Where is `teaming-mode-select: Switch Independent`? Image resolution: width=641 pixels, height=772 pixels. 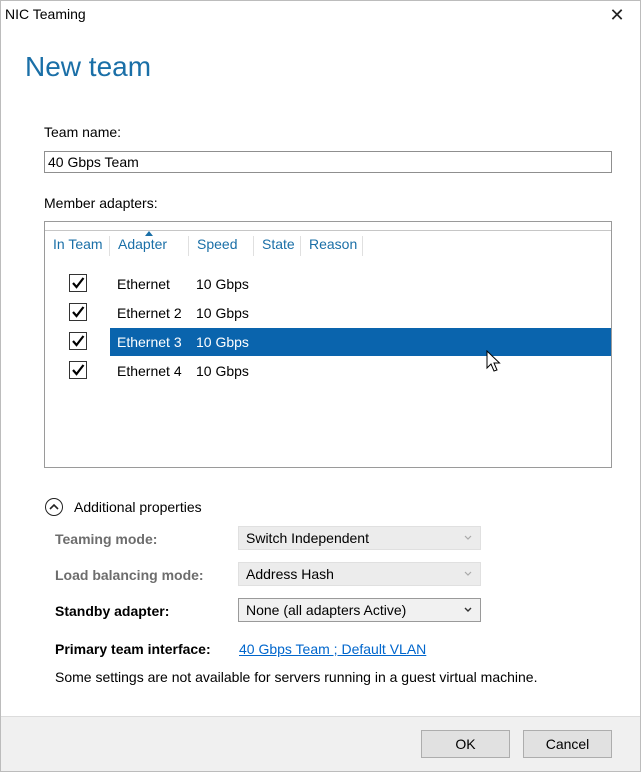
teaming-mode-select: Switch Independent is located at coordinates (359, 538).